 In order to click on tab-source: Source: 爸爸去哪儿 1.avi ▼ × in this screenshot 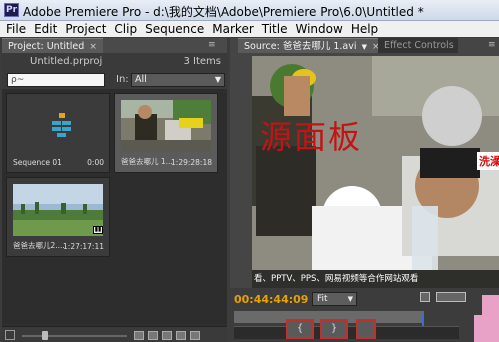, I will do `click(309, 45)`.